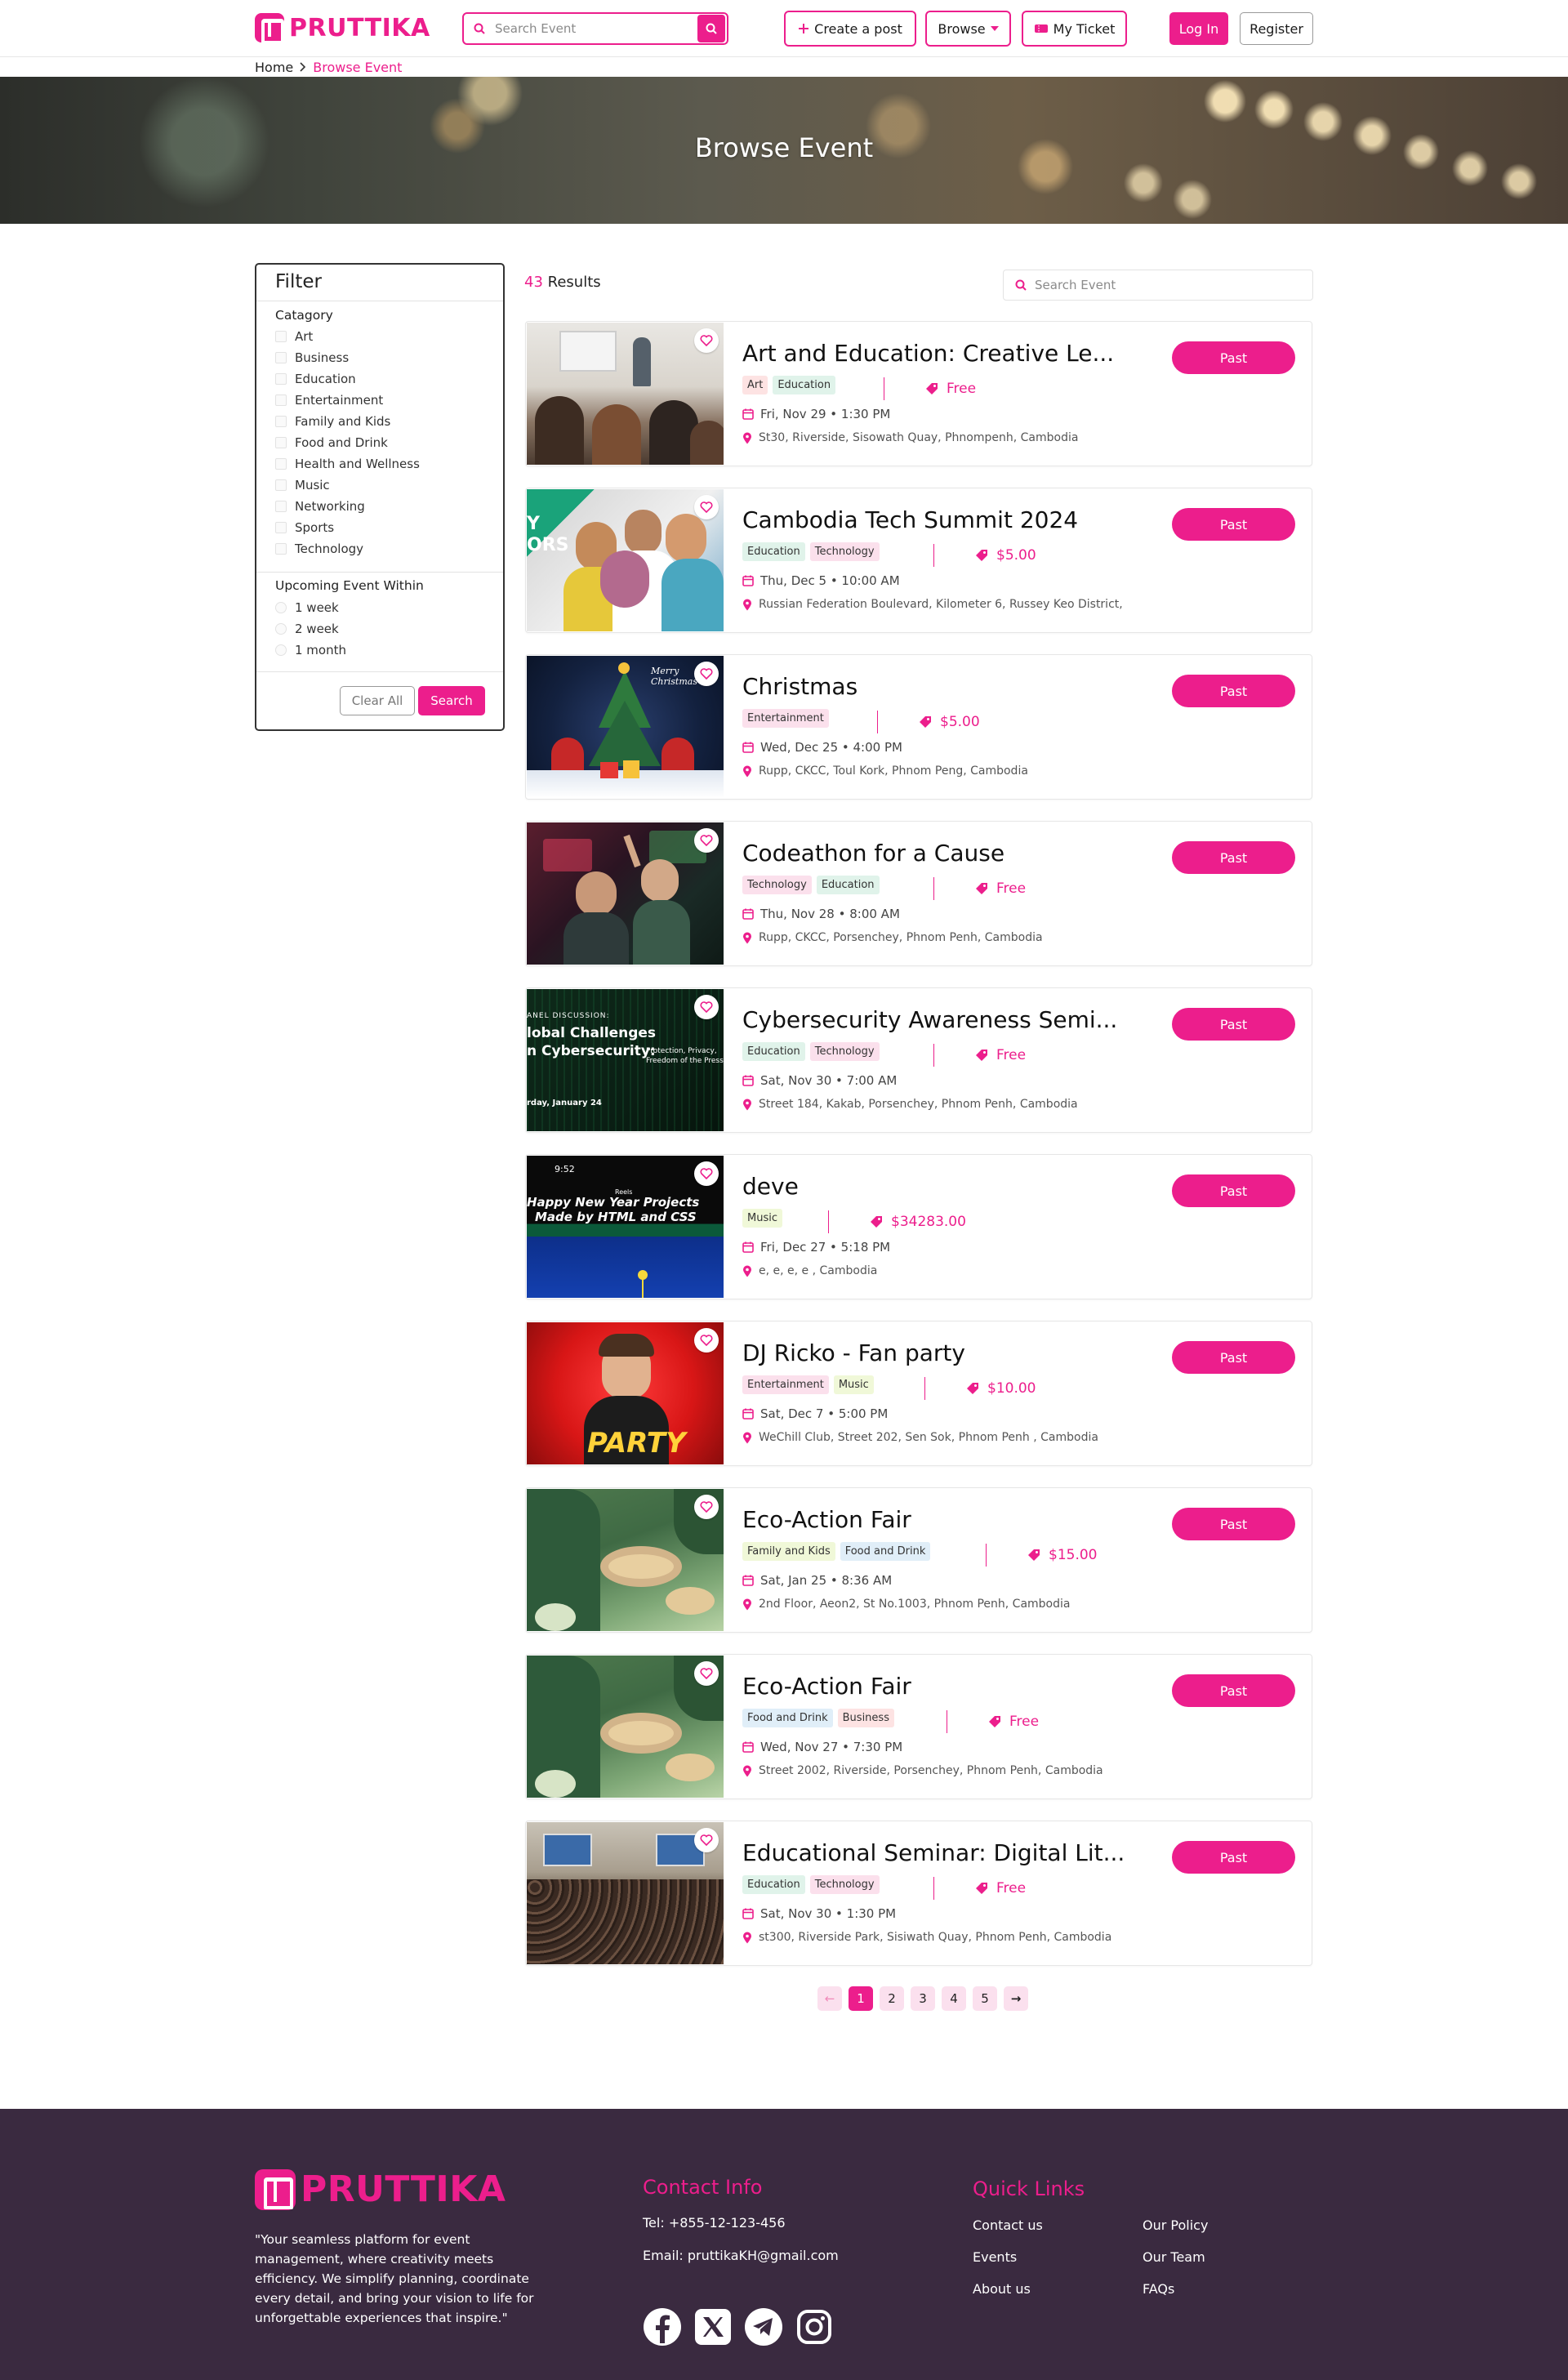 The height and width of the screenshot is (2380, 1568). What do you see at coordinates (850, 29) in the screenshot?
I see `create-post-button: Create a post` at bounding box center [850, 29].